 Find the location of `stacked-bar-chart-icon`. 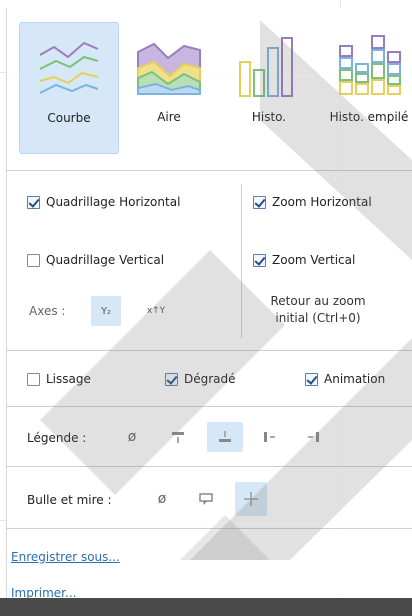

stacked-bar-chart-icon is located at coordinates (370, 65).